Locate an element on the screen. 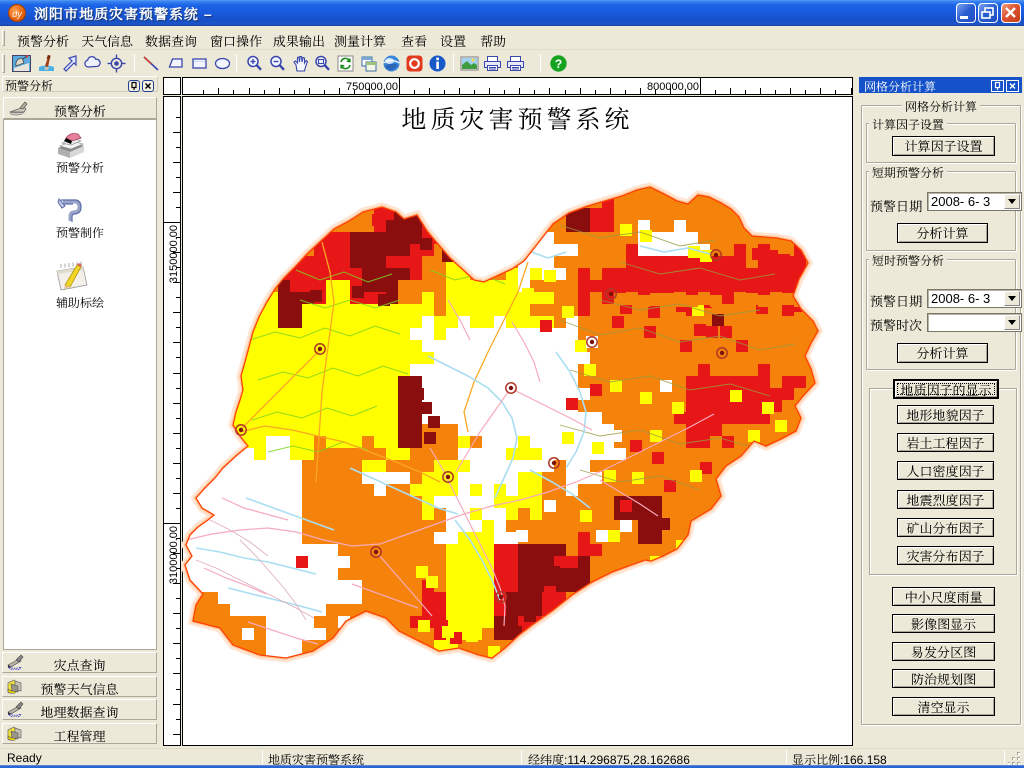  svg-text: 800000.00 is located at coordinates (673, 87).